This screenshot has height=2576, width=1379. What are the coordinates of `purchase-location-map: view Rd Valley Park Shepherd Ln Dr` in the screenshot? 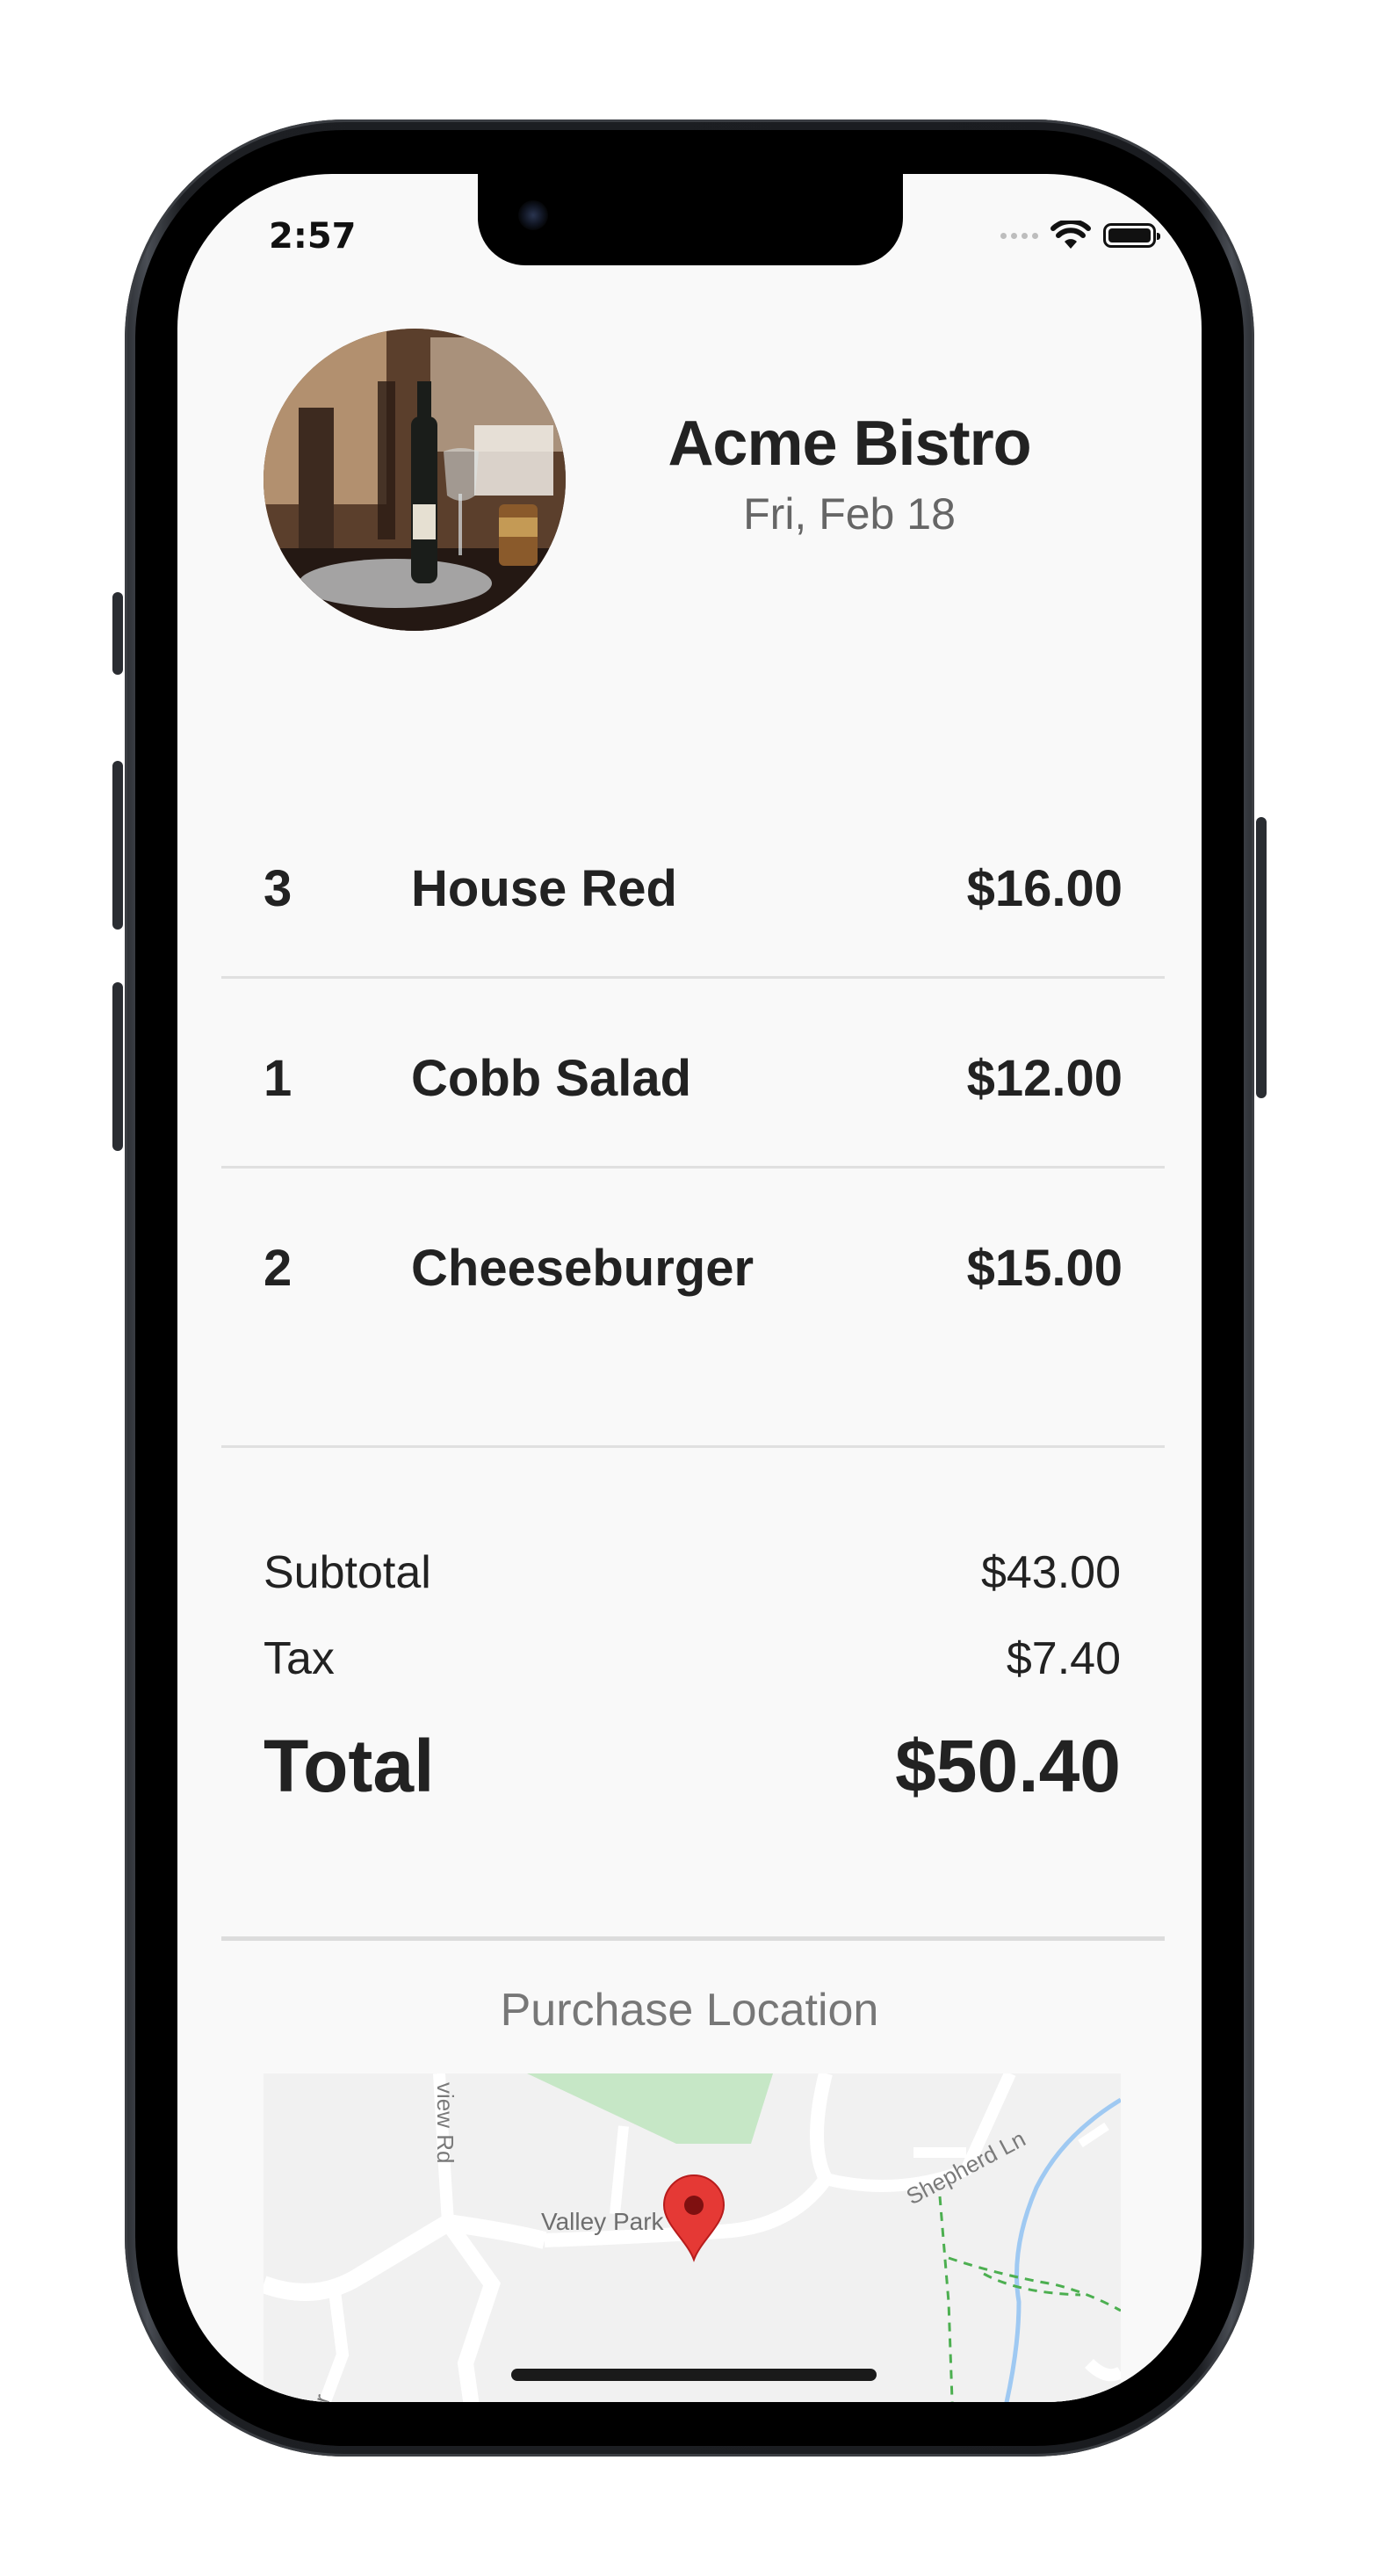 It's located at (692, 2237).